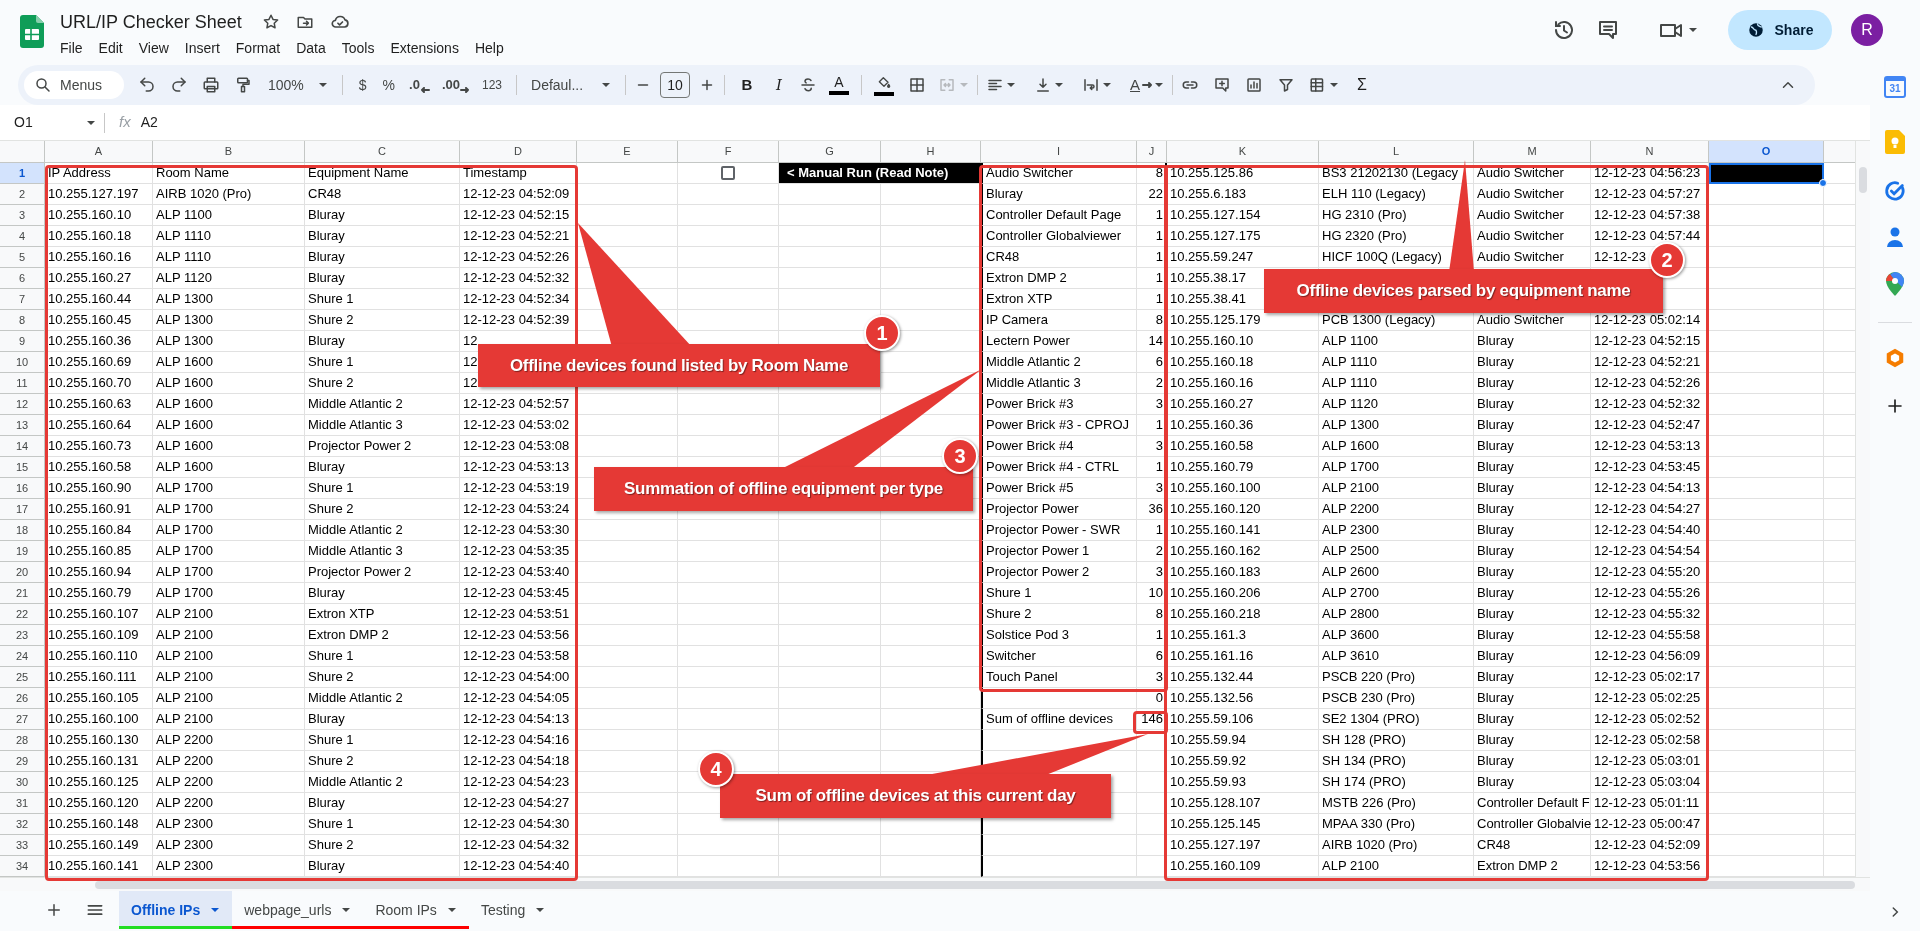 This screenshot has width=1920, height=931. Describe the element at coordinates (1152, 152) in the screenshot. I see `column-header: J` at that location.